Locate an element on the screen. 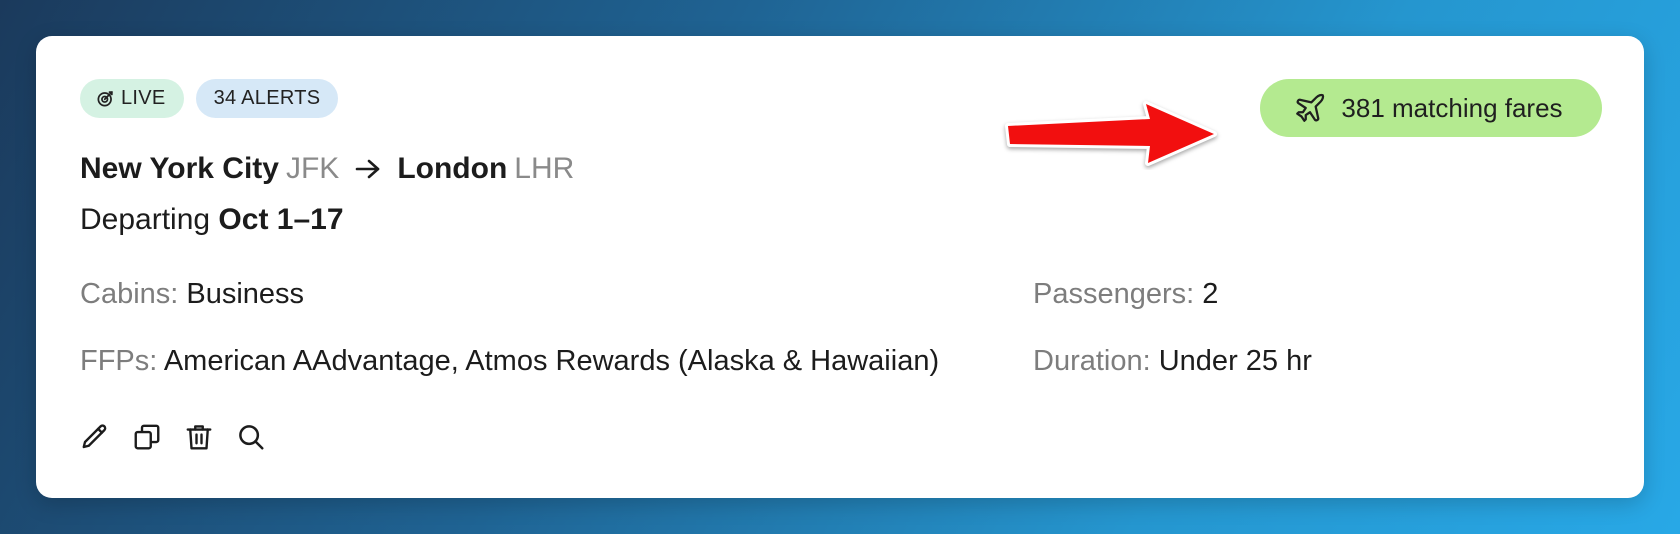 The image size is (1680, 534). duplicate-button is located at coordinates (147, 437).